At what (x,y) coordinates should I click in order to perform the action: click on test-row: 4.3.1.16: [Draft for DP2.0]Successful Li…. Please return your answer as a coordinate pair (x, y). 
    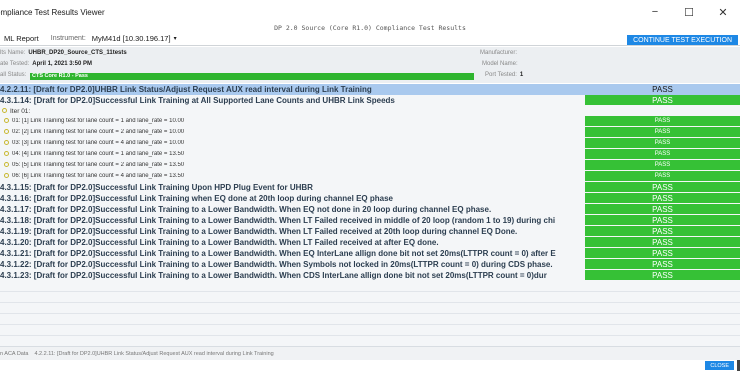
    Looking at the image, I should click on (370, 198).